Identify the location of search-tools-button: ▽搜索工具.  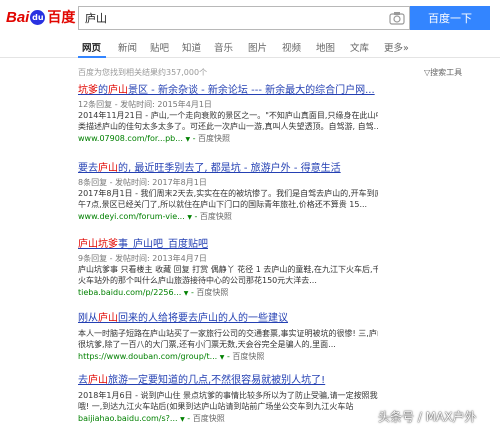
(443, 72).